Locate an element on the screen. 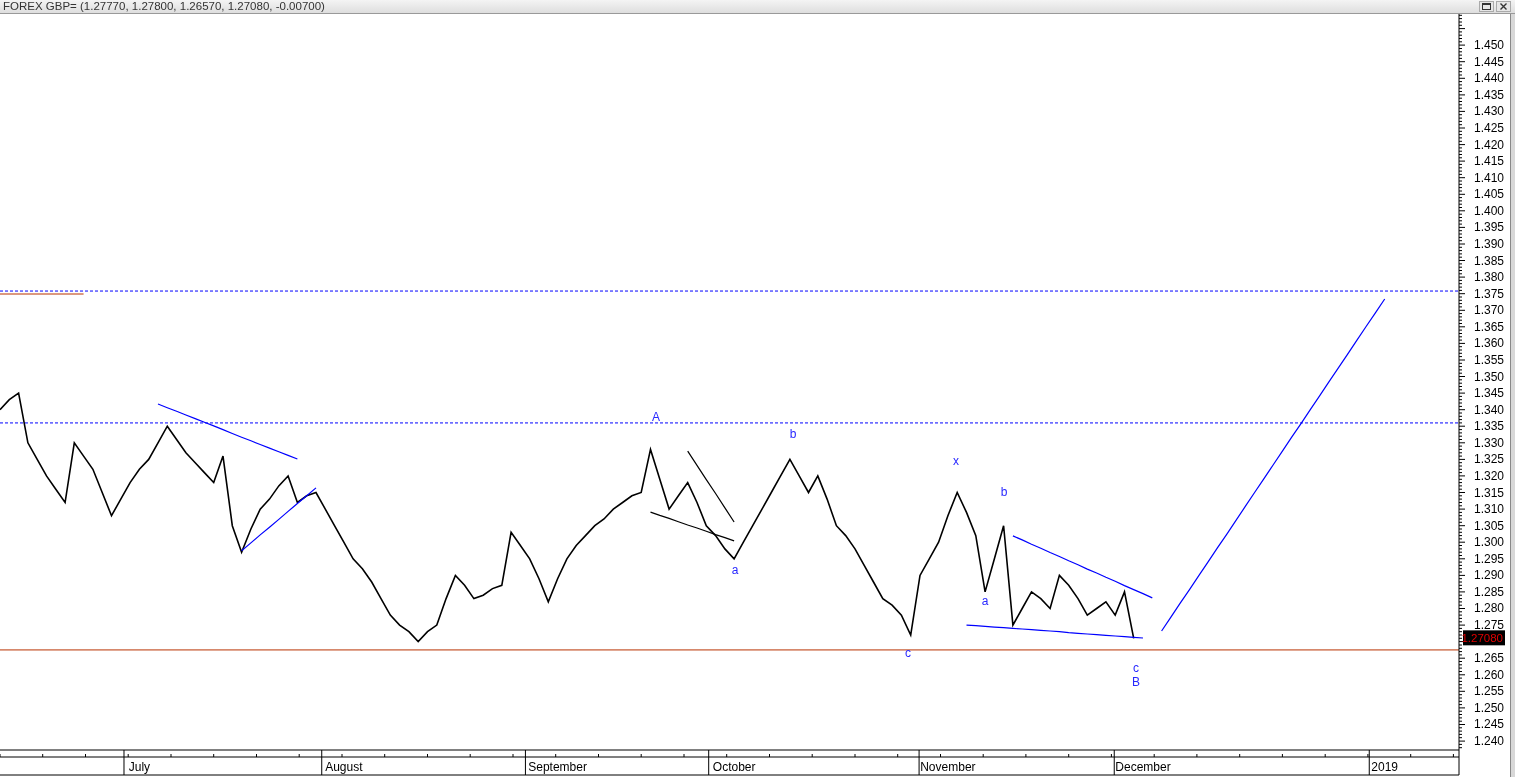  x-tick-label: August is located at coordinates (344, 767).